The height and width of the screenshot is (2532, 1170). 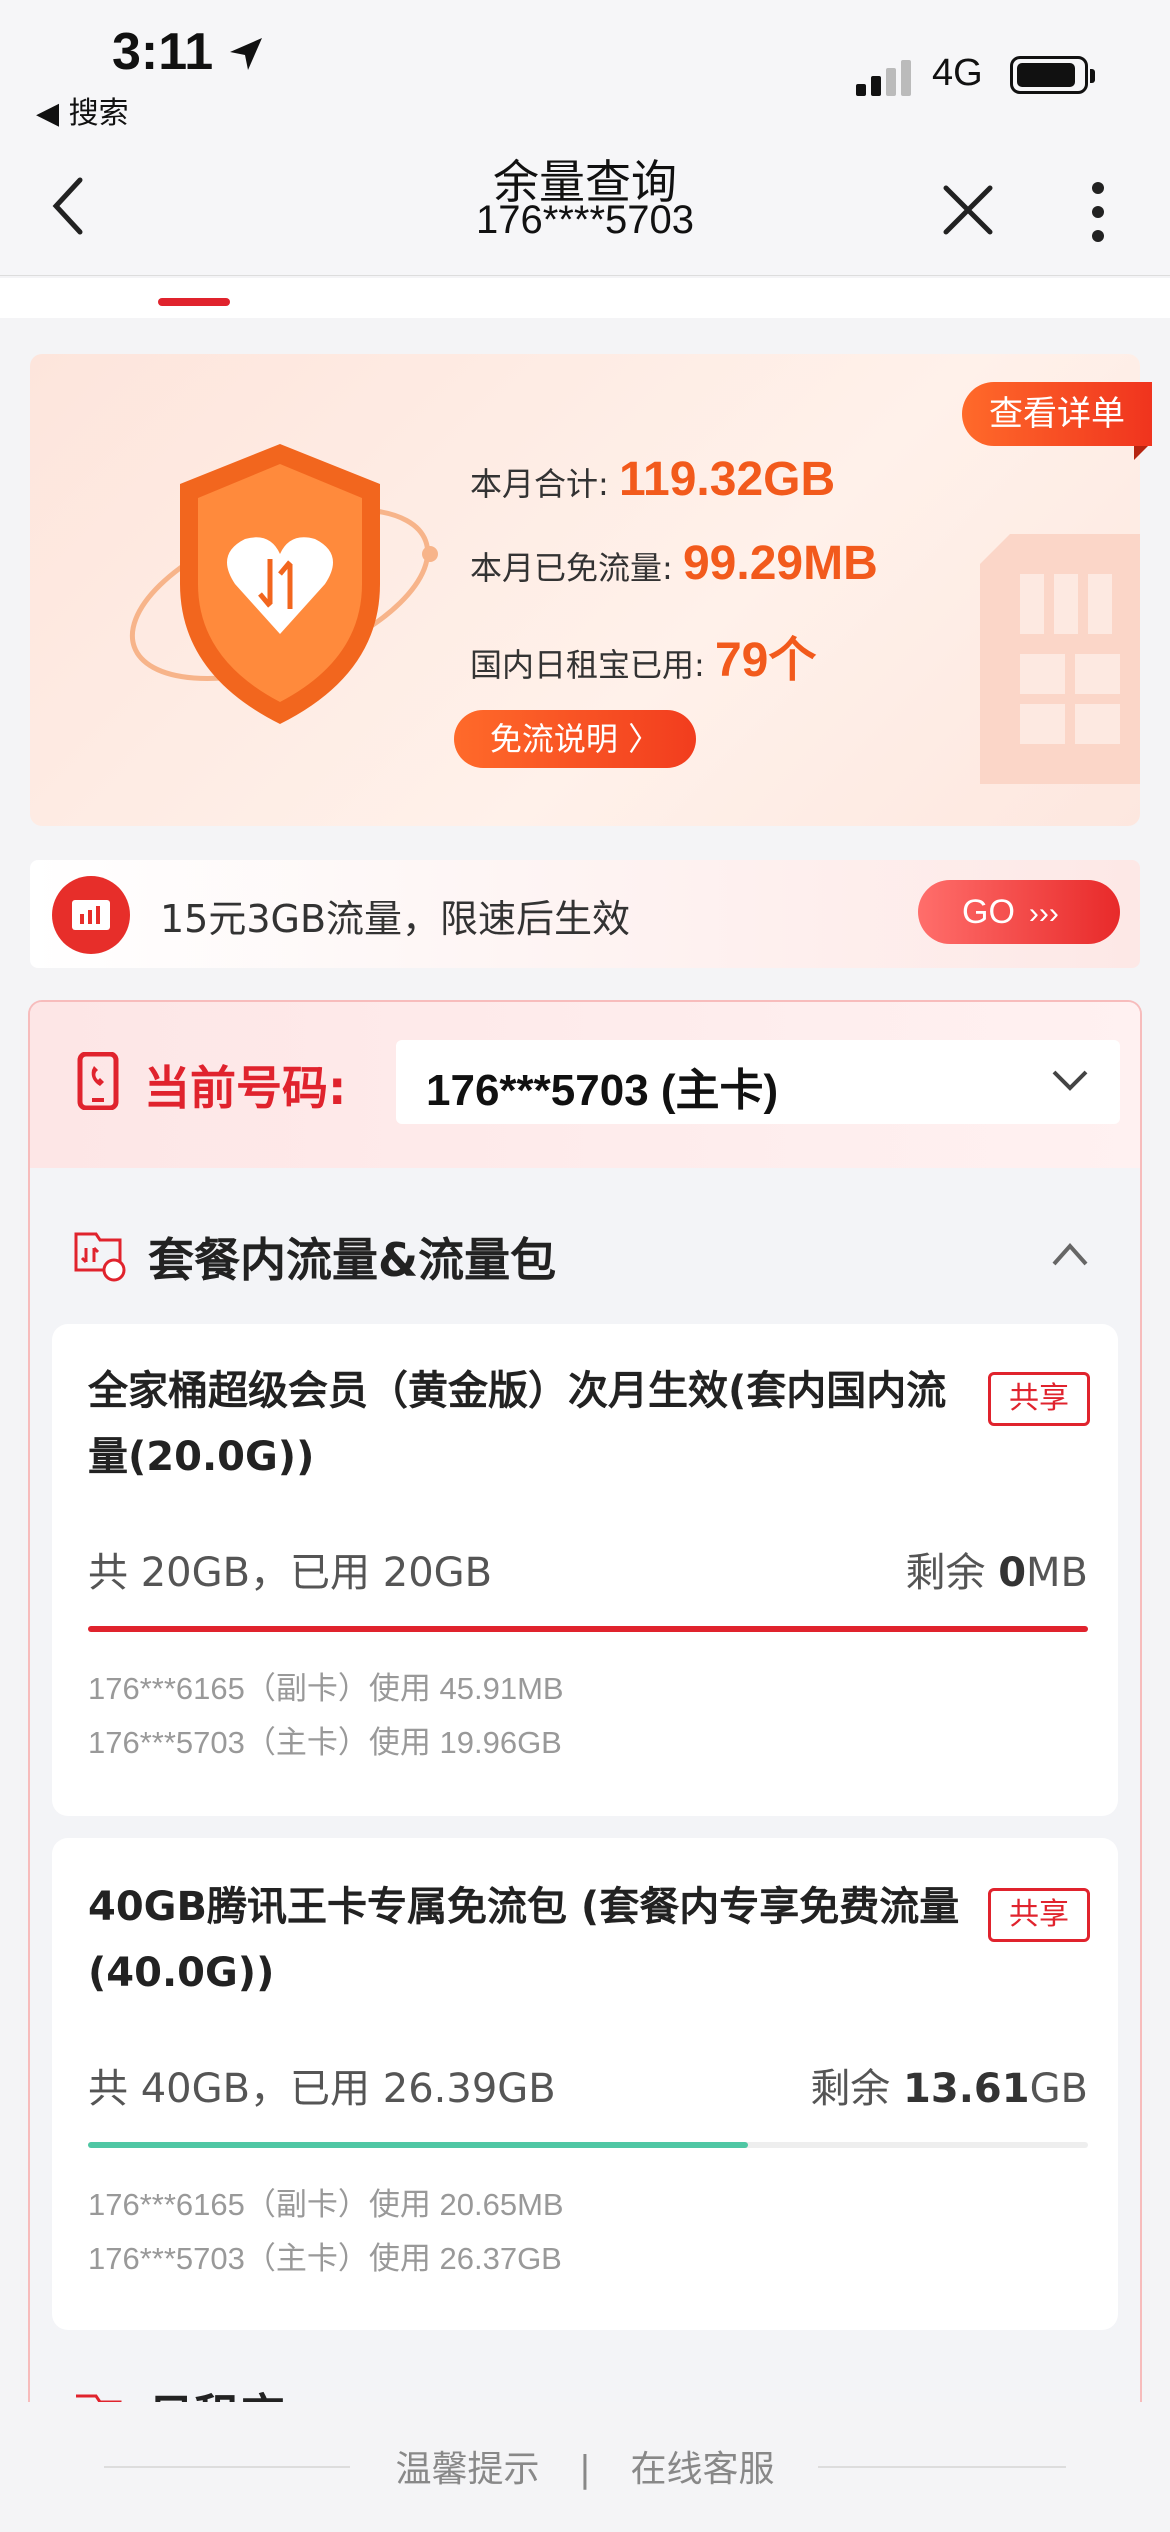 What do you see at coordinates (98, 1081) in the screenshot?
I see `phone-icon` at bounding box center [98, 1081].